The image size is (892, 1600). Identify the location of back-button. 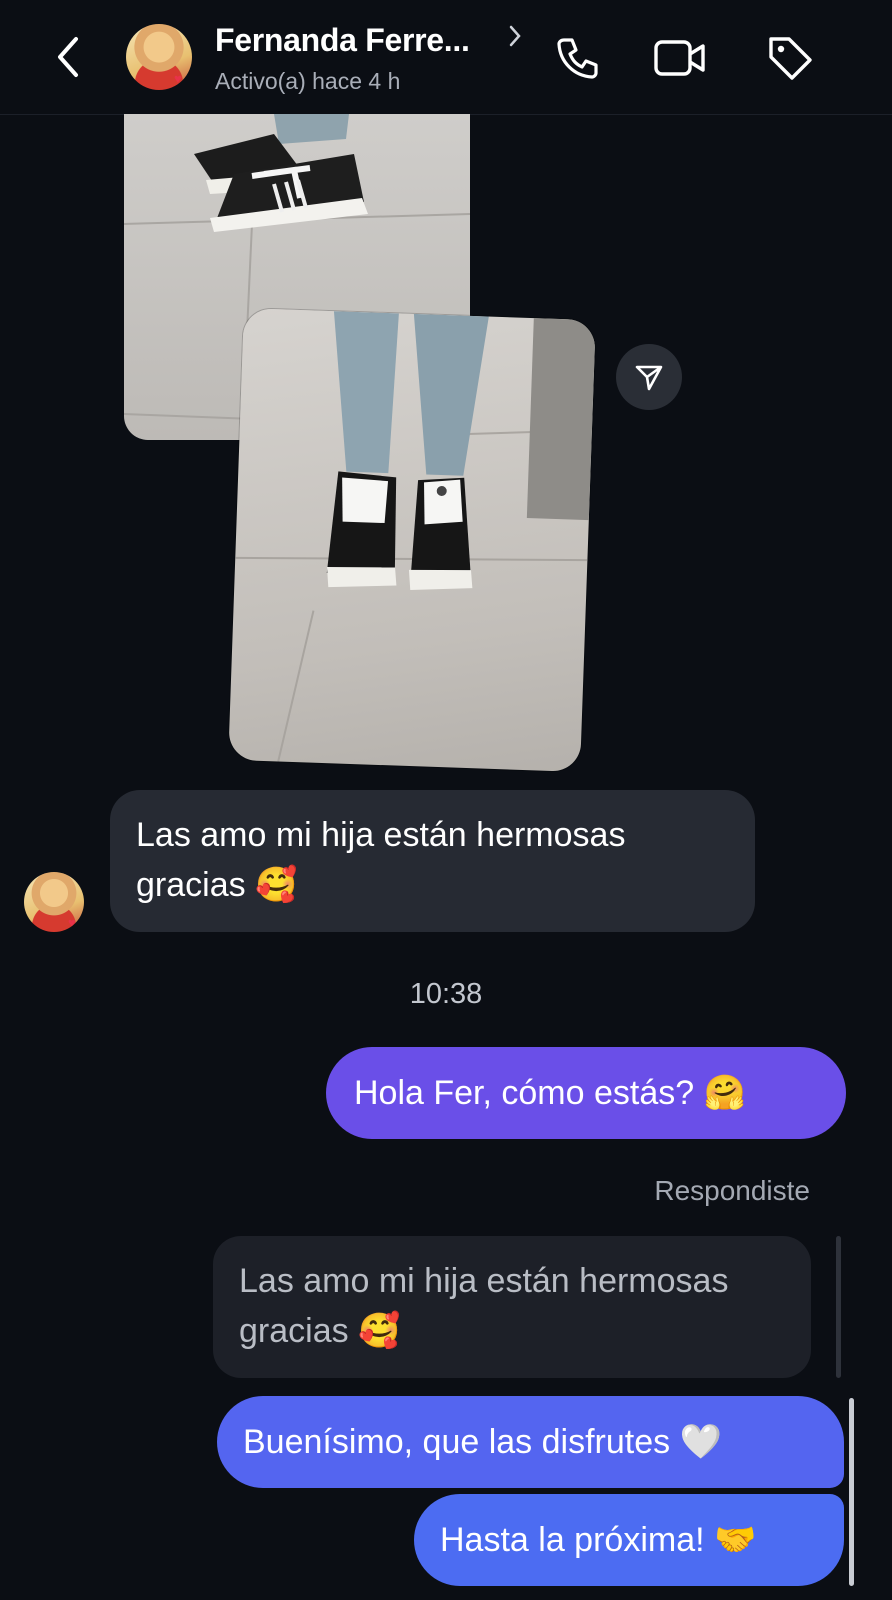
(68, 57).